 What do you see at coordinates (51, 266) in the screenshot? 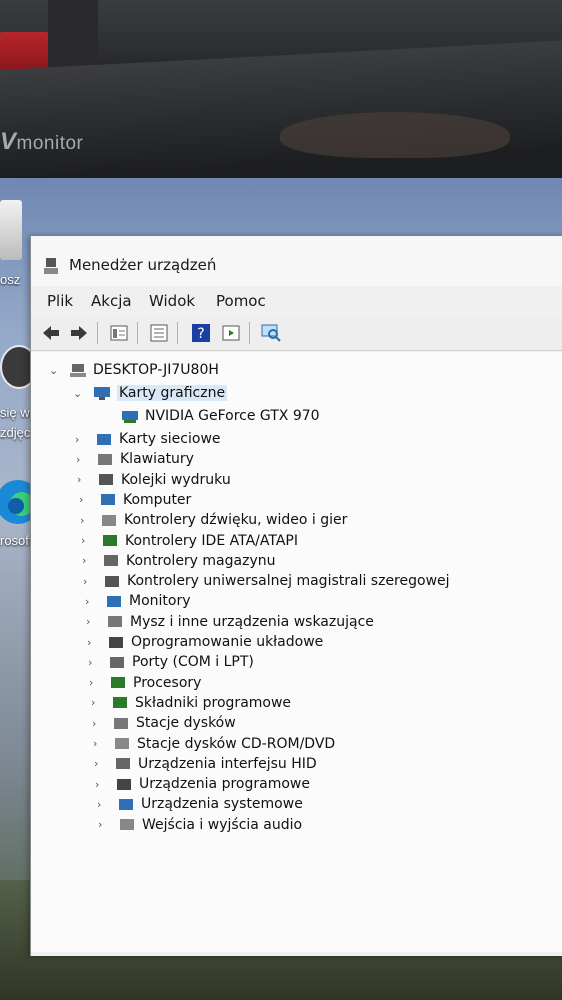
I see `device-manager-icon` at bounding box center [51, 266].